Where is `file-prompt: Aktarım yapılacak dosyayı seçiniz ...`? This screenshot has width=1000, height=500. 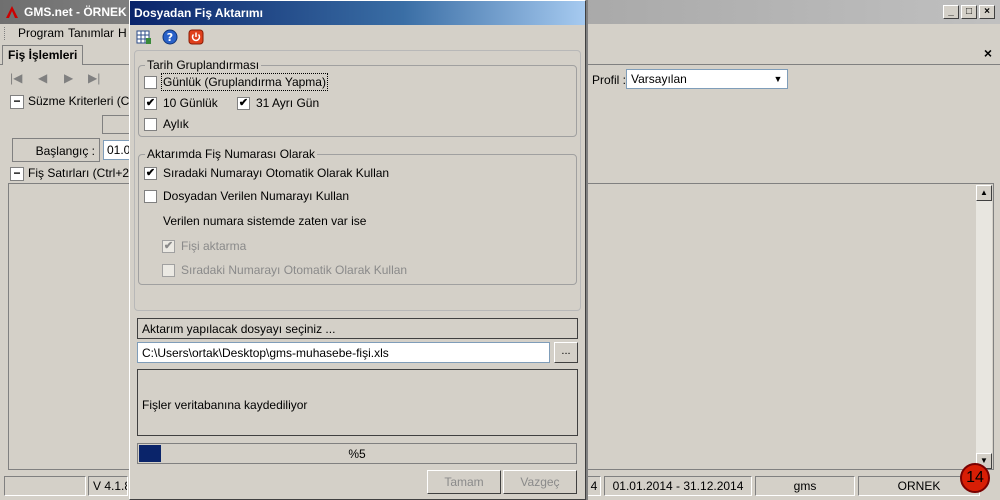
file-prompt: Aktarım yapılacak dosyayı seçiniz ... is located at coordinates (357, 328).